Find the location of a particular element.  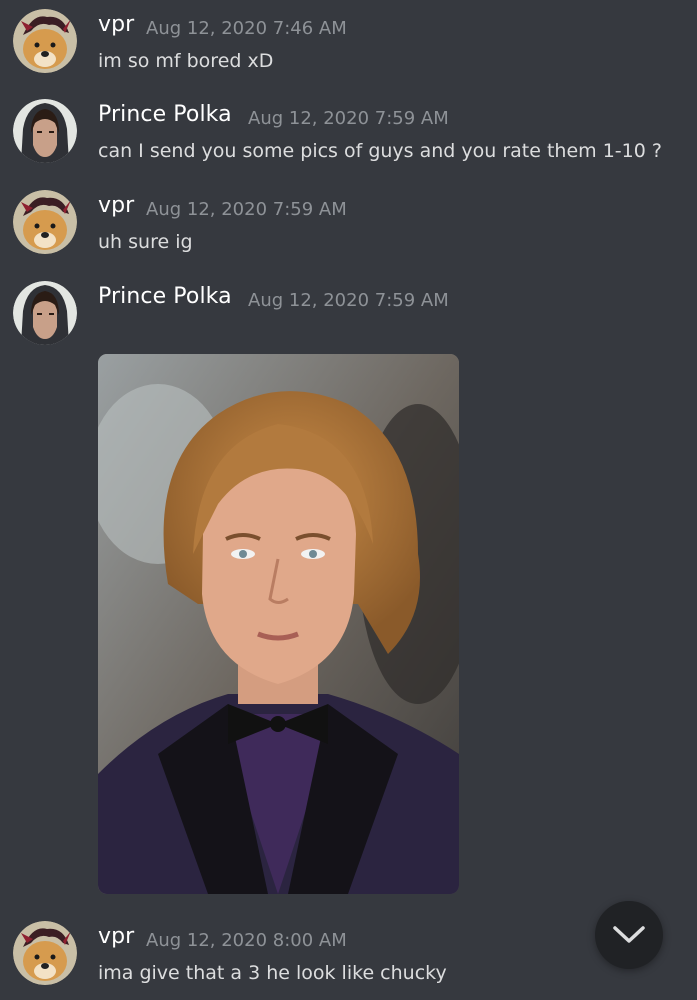

chevron-down-icon is located at coordinates (629, 934).